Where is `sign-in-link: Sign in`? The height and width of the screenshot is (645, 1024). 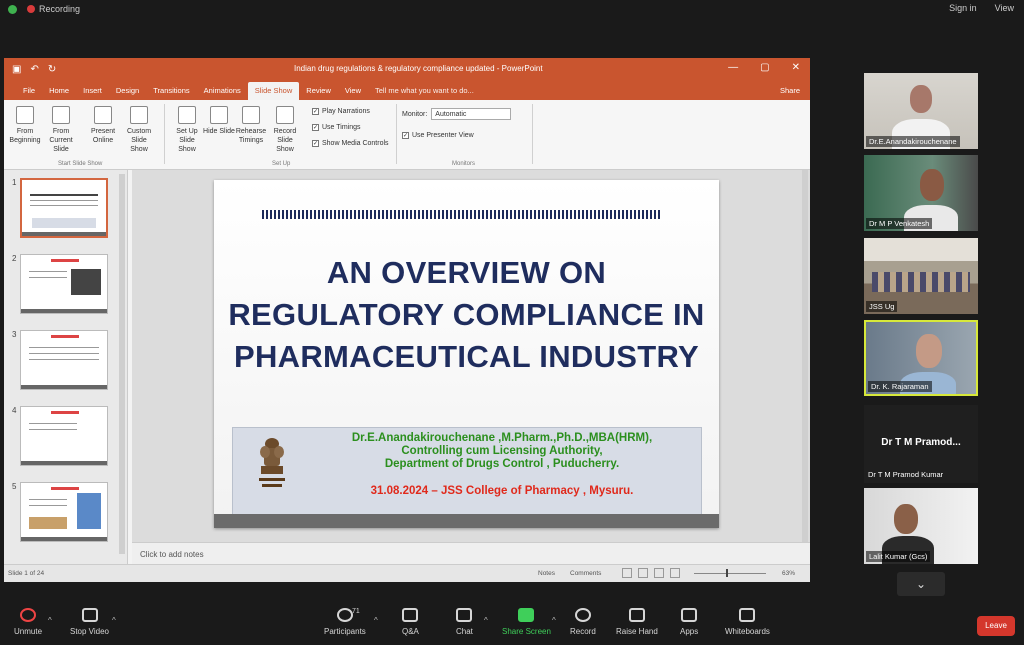
sign-in-link: Sign in is located at coordinates (963, 8).